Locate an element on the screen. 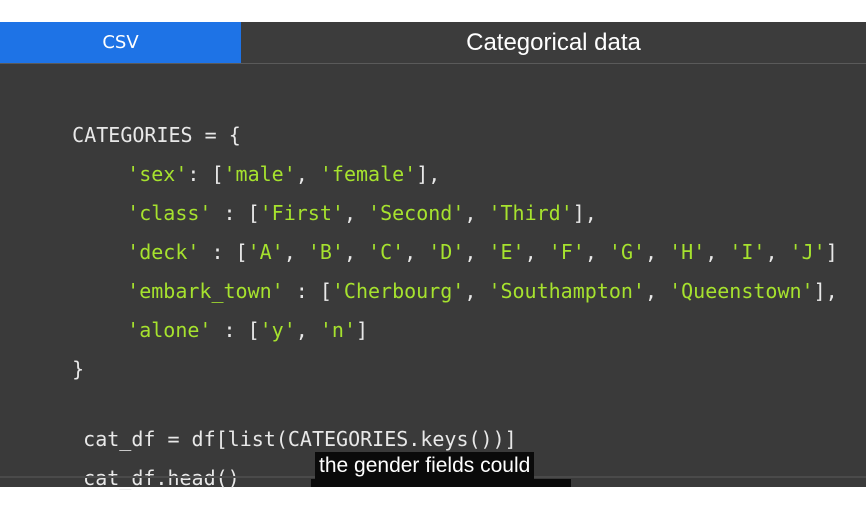 This screenshot has width=866, height=517. top-margin is located at coordinates (433, 11).